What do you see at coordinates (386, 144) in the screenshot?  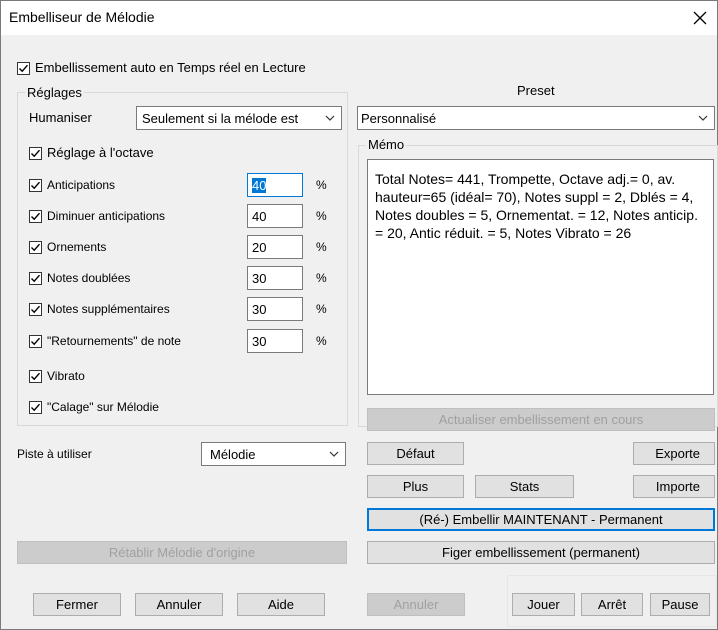 I see `memo-label: Mémo` at bounding box center [386, 144].